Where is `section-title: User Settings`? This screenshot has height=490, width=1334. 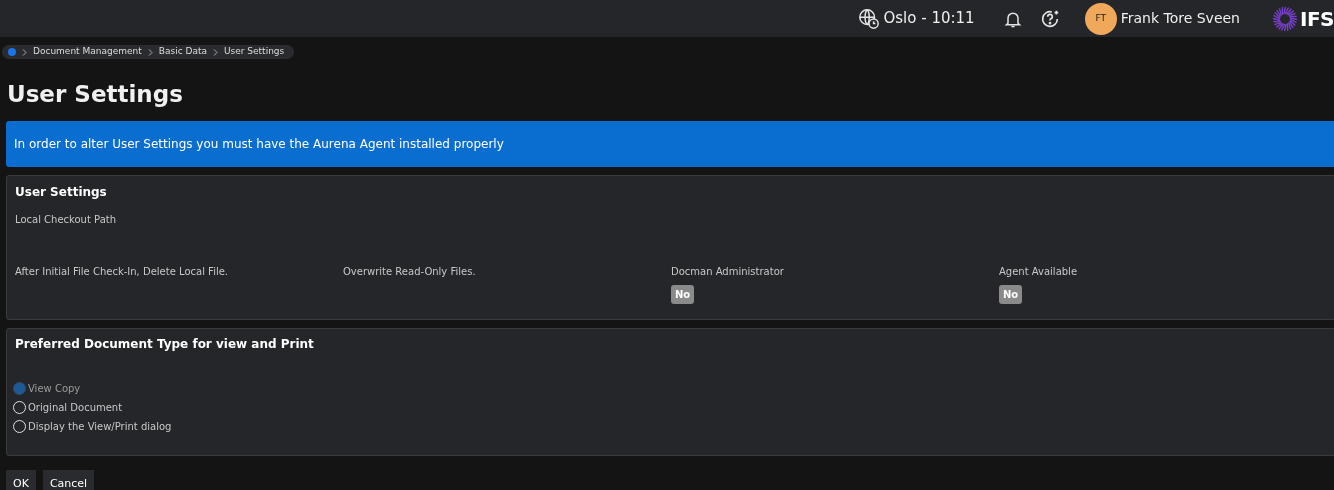
section-title: User Settings is located at coordinates (61, 192).